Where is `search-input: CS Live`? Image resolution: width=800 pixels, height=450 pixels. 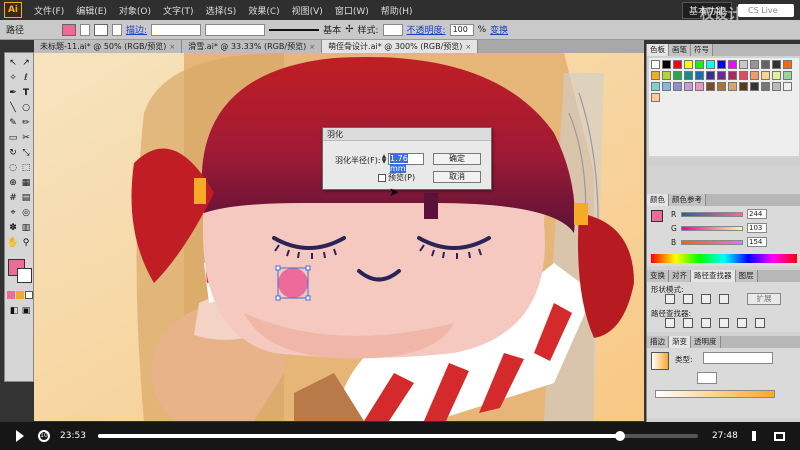 search-input: CS Live is located at coordinates (766, 10).